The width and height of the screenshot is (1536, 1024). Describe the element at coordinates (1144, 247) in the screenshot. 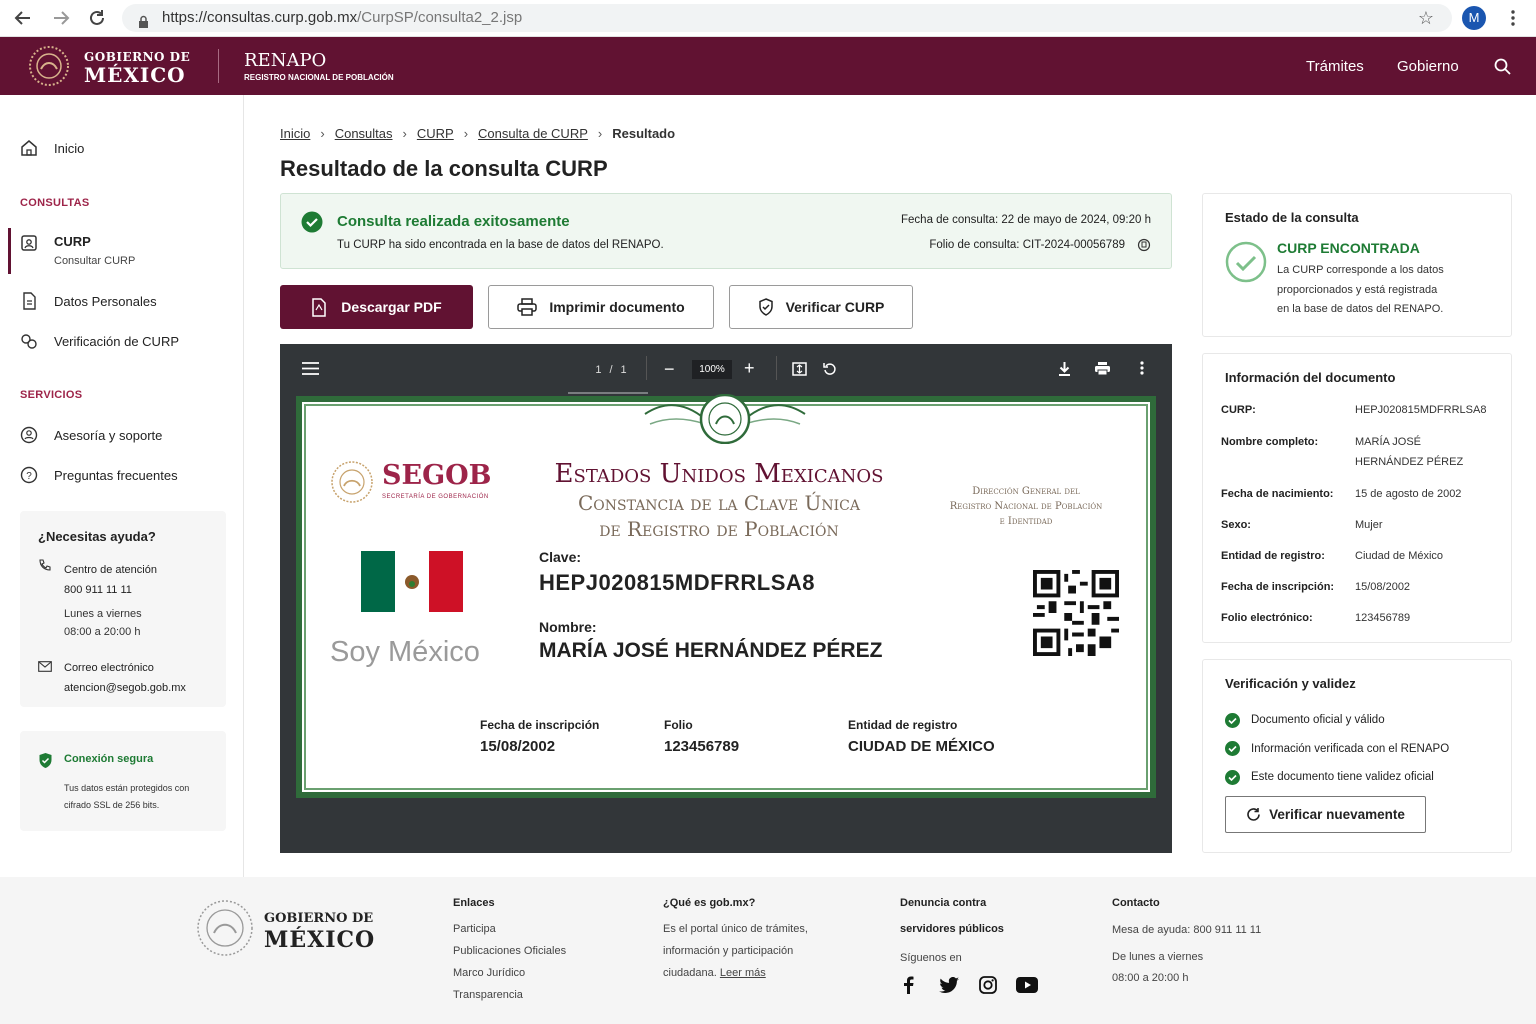

I see `copy-icon` at that location.